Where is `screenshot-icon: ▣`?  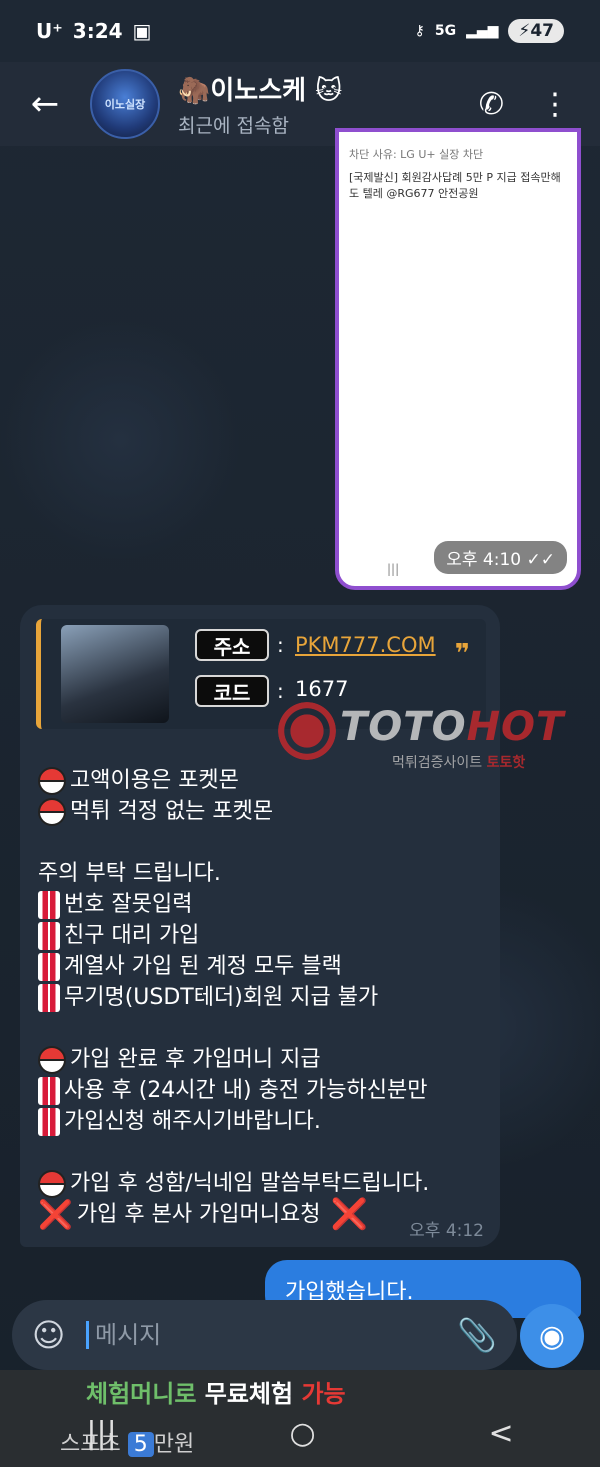 screenshot-icon: ▣ is located at coordinates (142, 31).